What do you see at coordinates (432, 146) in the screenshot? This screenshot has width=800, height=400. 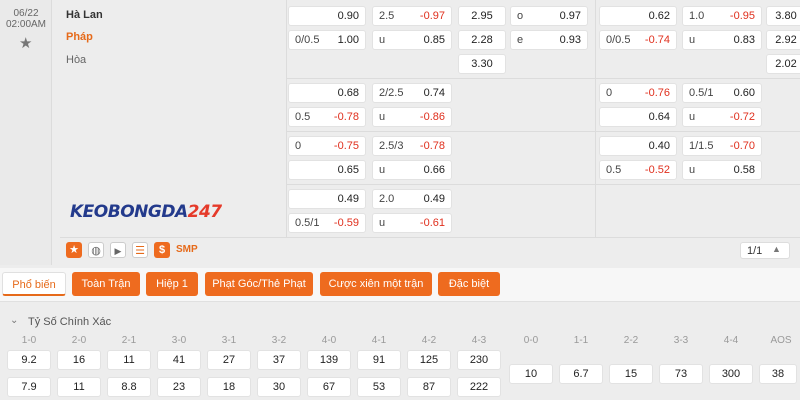 I see `odds-value: -0.78` at bounding box center [432, 146].